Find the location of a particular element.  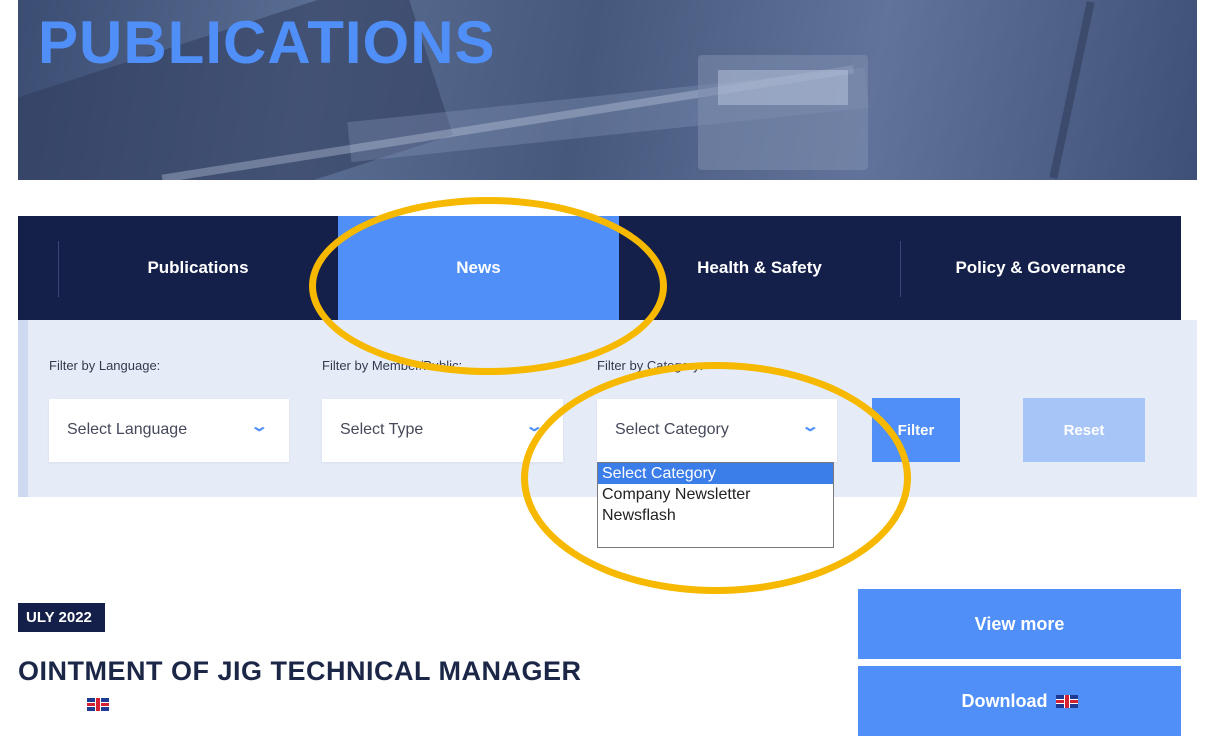

download-label: Download is located at coordinates (1004, 700).